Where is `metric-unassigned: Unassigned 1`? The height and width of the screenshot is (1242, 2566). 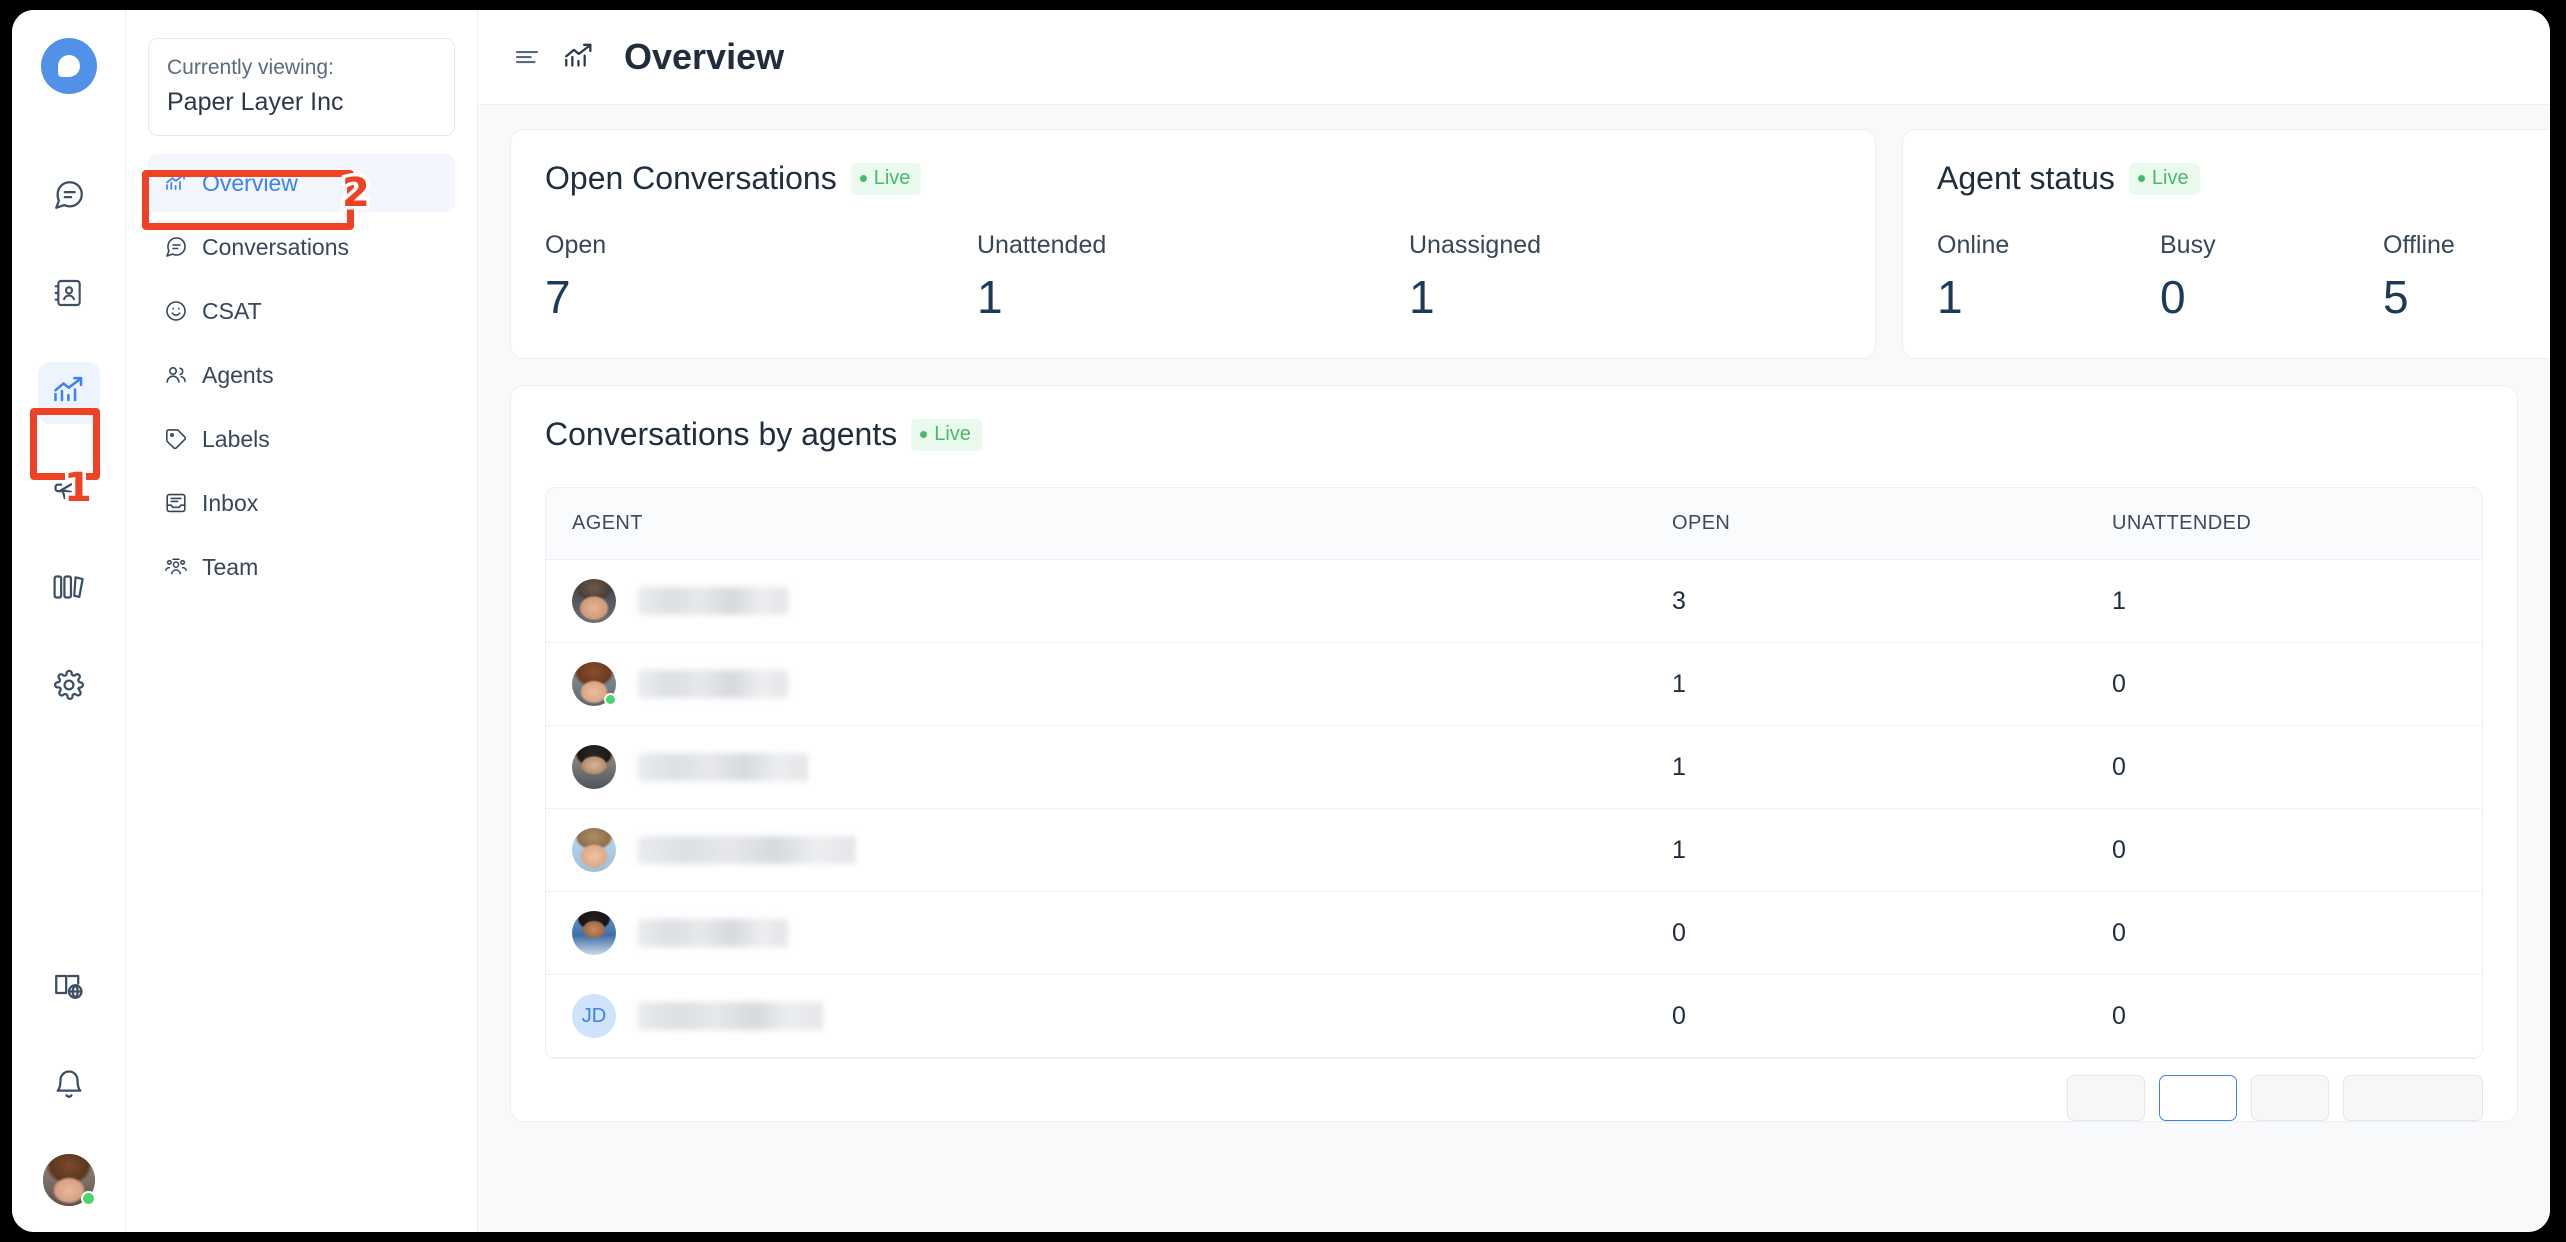 metric-unassigned: Unassigned 1 is located at coordinates (1625, 275).